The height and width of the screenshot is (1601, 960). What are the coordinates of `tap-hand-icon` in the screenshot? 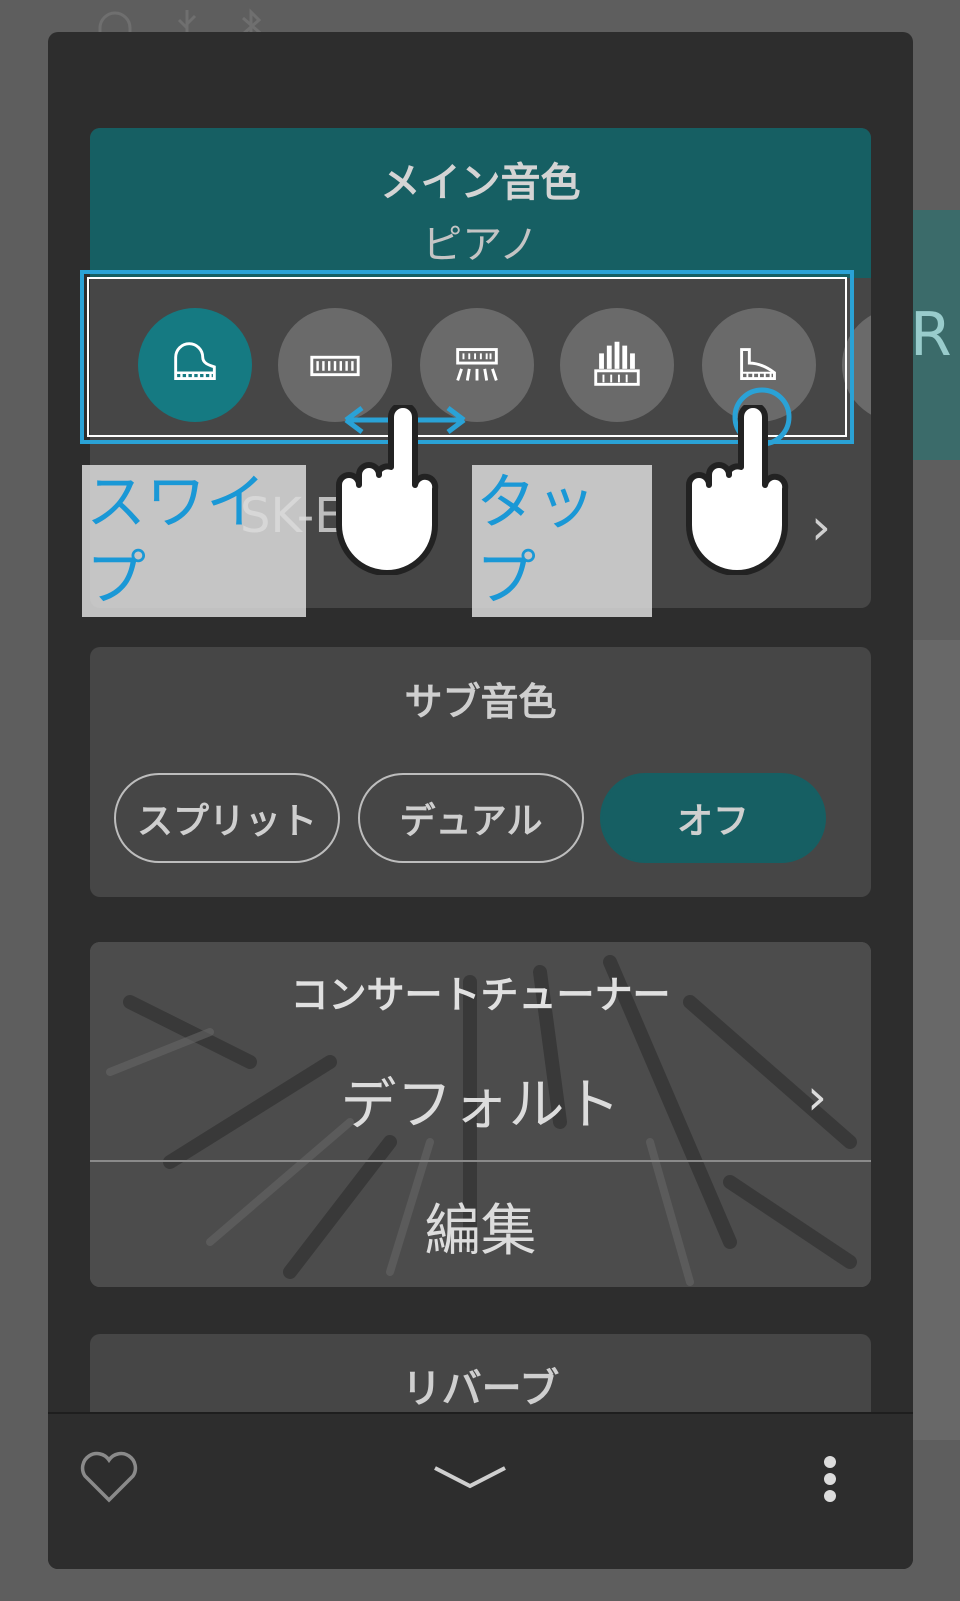 It's located at (737, 490).